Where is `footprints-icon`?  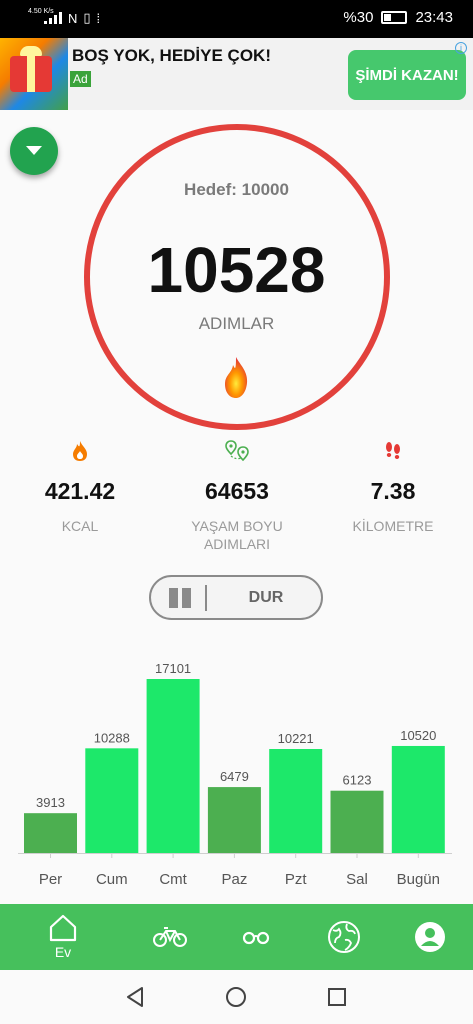 footprints-icon is located at coordinates (393, 450).